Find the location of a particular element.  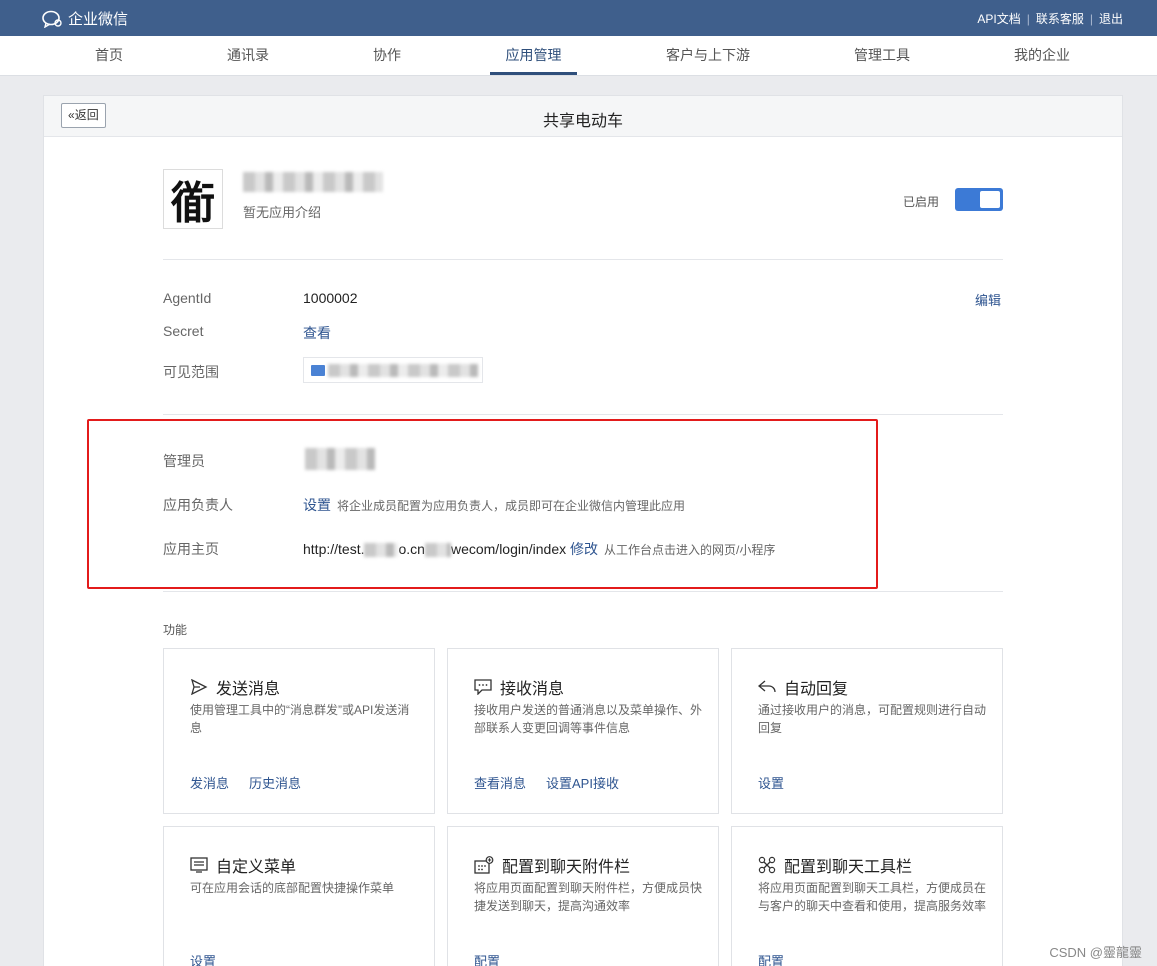

send-icon is located at coordinates (199, 687).